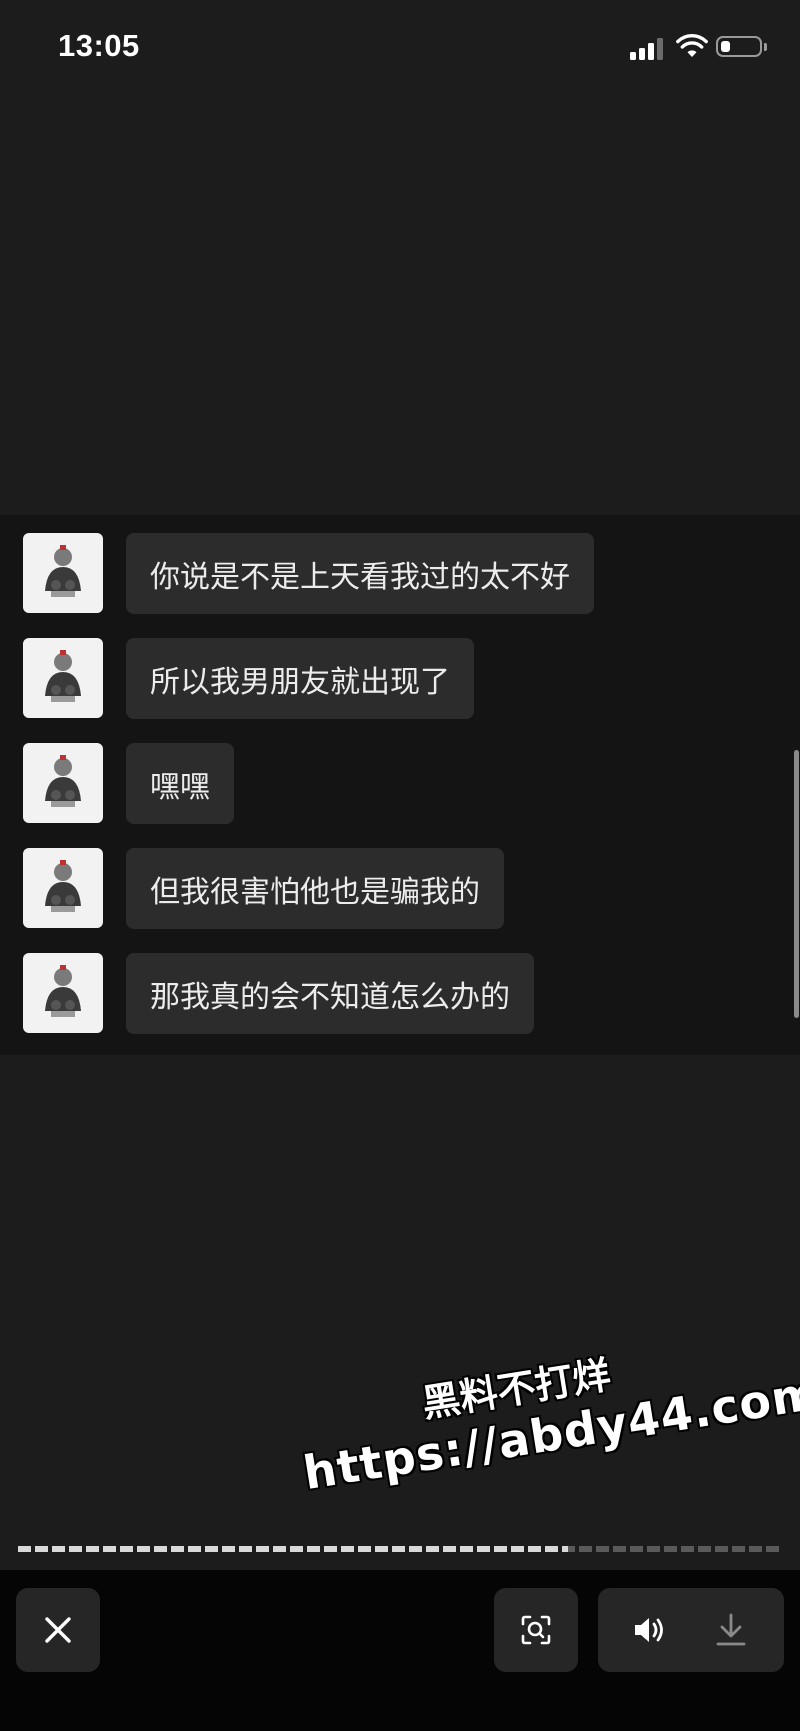  Describe the element at coordinates (180, 783) in the screenshot. I see `message-bubble: 嘿嘿` at that location.